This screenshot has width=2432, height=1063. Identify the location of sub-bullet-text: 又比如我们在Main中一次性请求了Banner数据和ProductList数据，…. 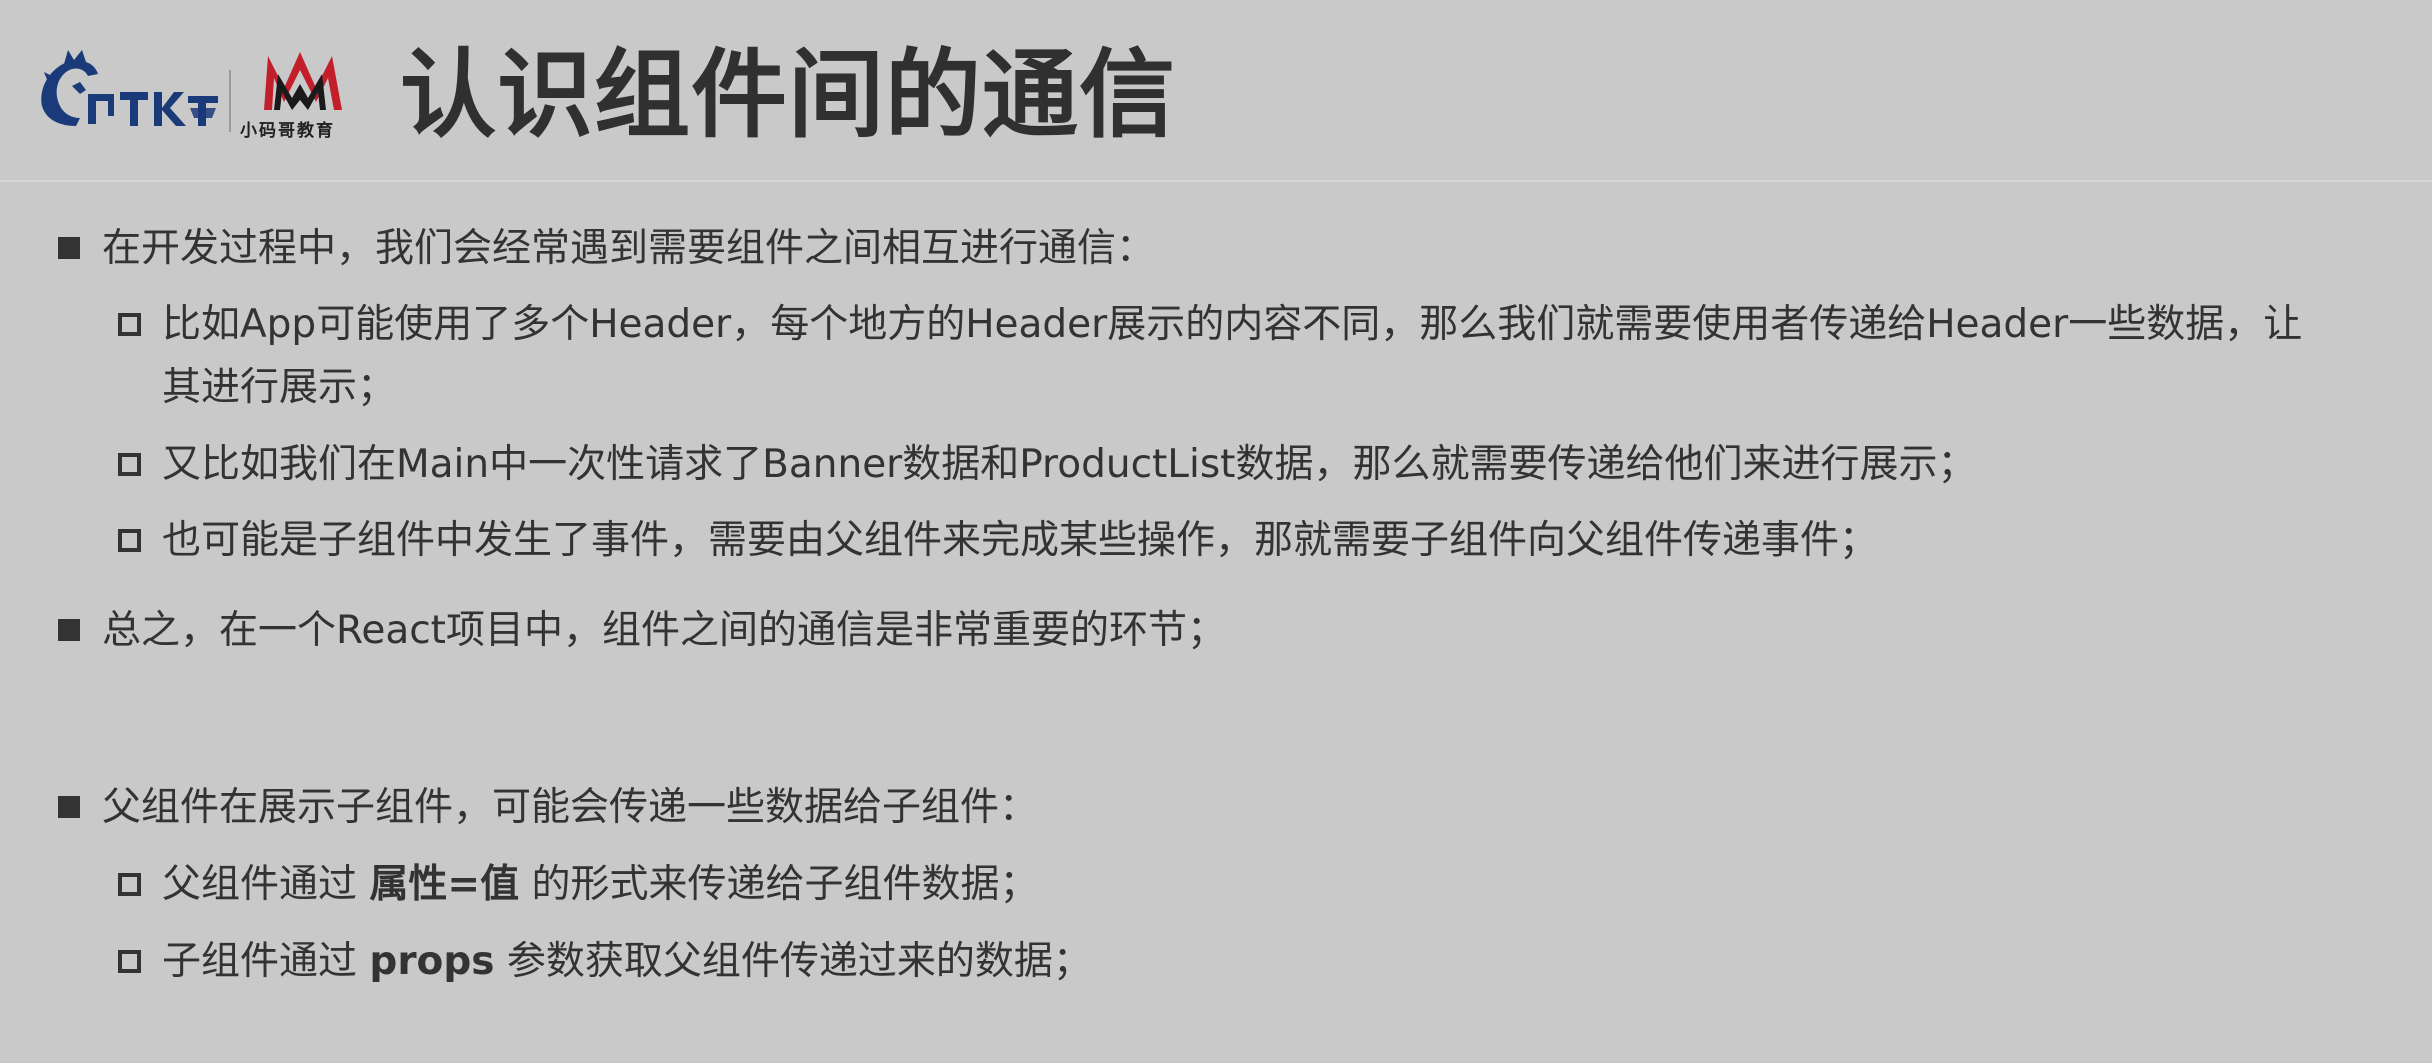
(1069, 464).